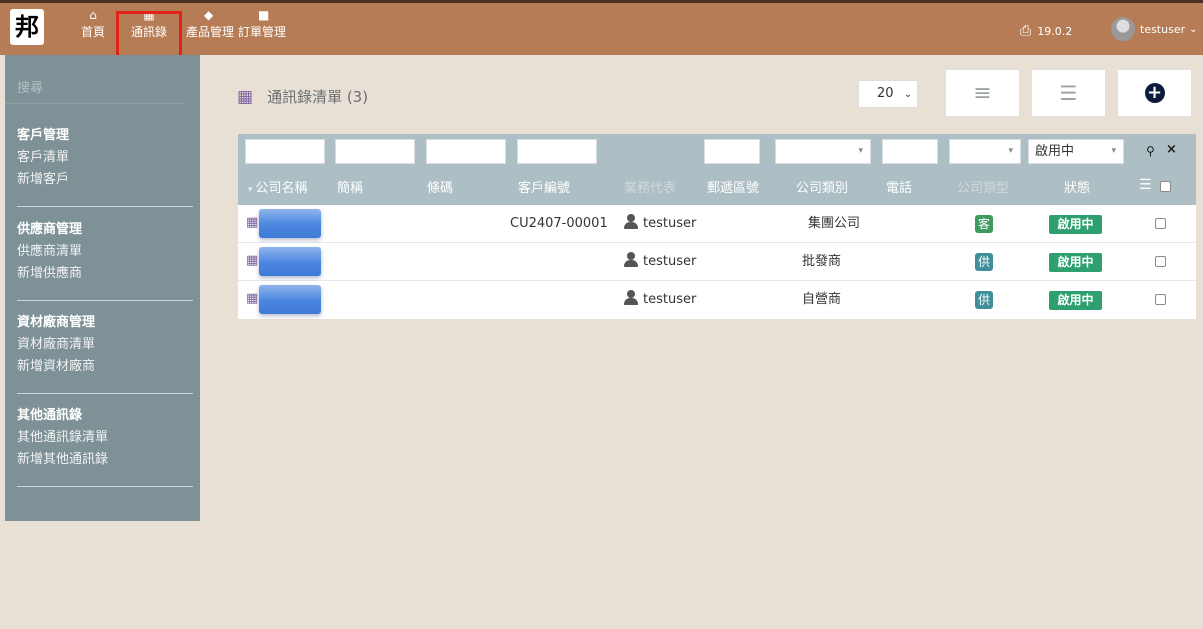 This screenshot has height=629, width=1203. Describe the element at coordinates (823, 151) in the screenshot. I see `filter-category-select: ▾` at that location.